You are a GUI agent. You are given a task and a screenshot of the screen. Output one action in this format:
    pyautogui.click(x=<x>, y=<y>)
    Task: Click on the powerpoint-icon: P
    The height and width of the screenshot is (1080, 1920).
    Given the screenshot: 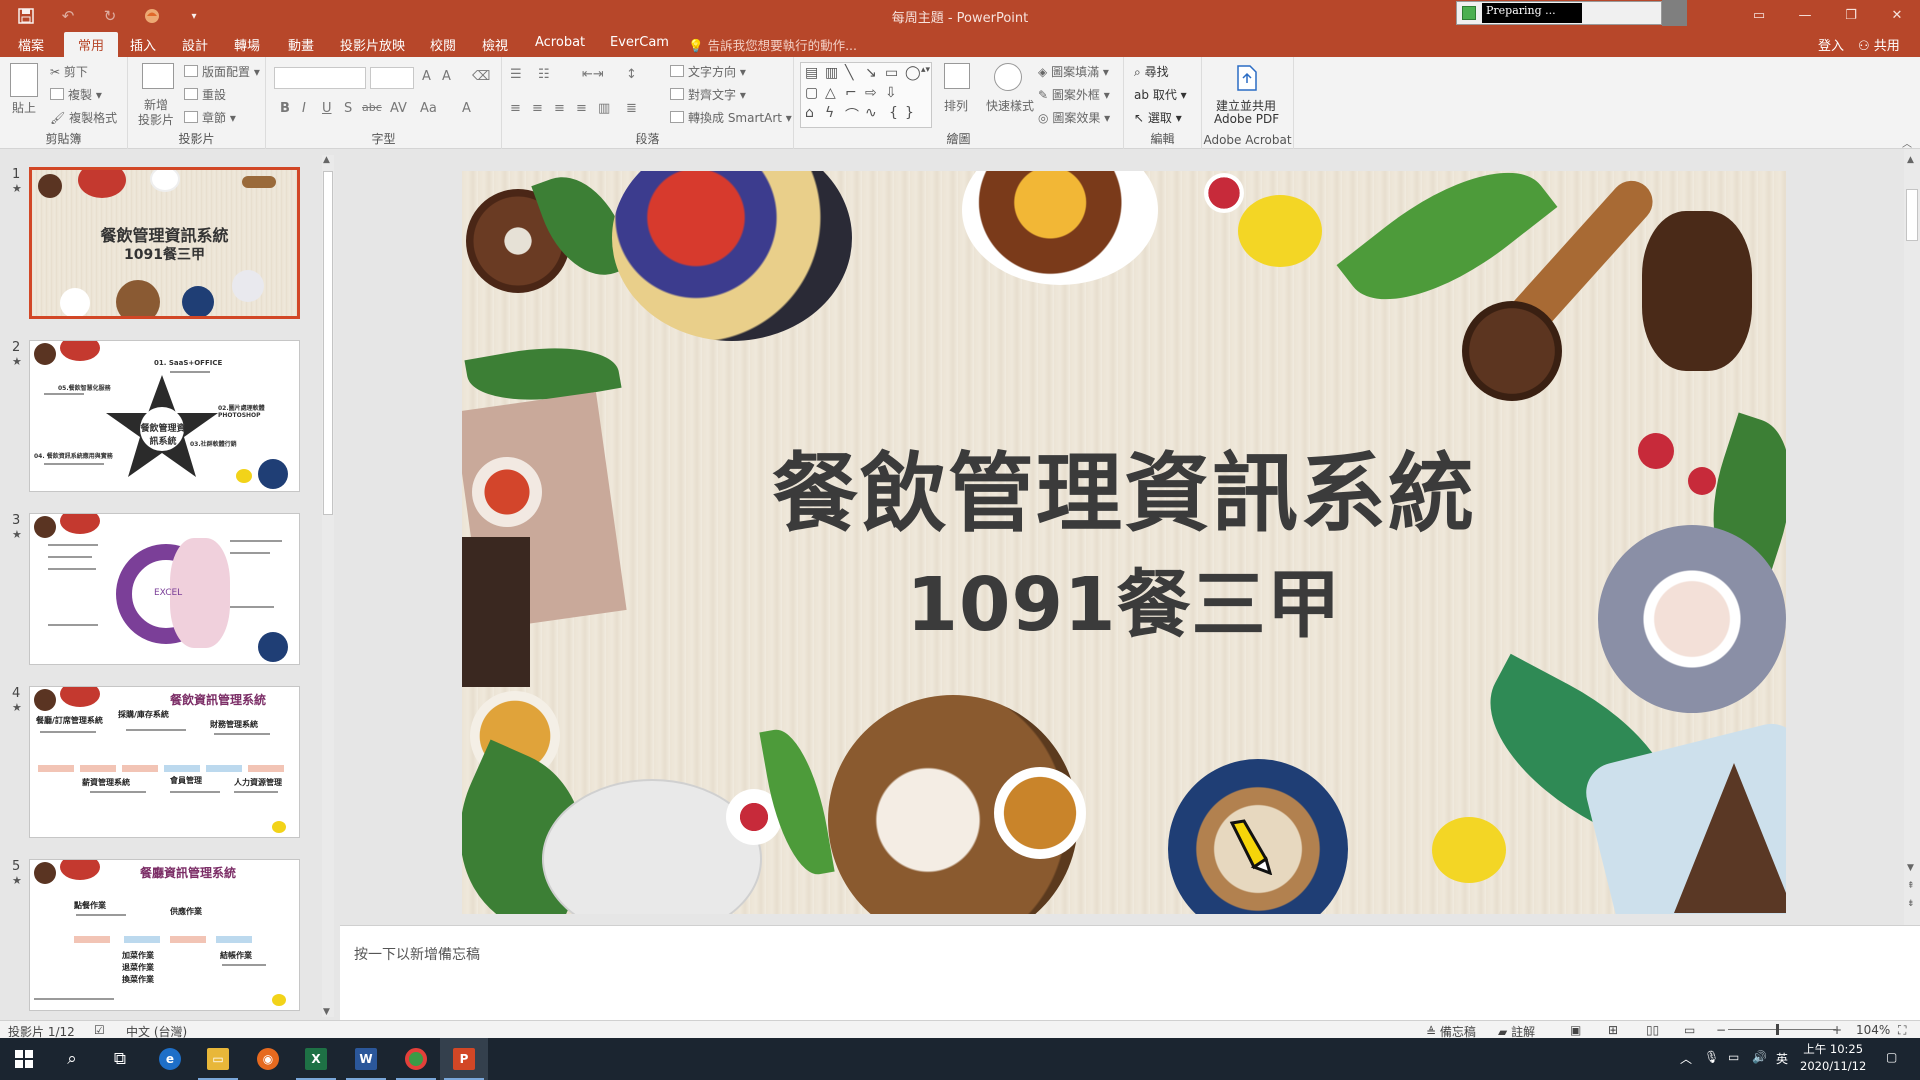 What is the action you would take?
    pyautogui.click(x=464, y=1059)
    